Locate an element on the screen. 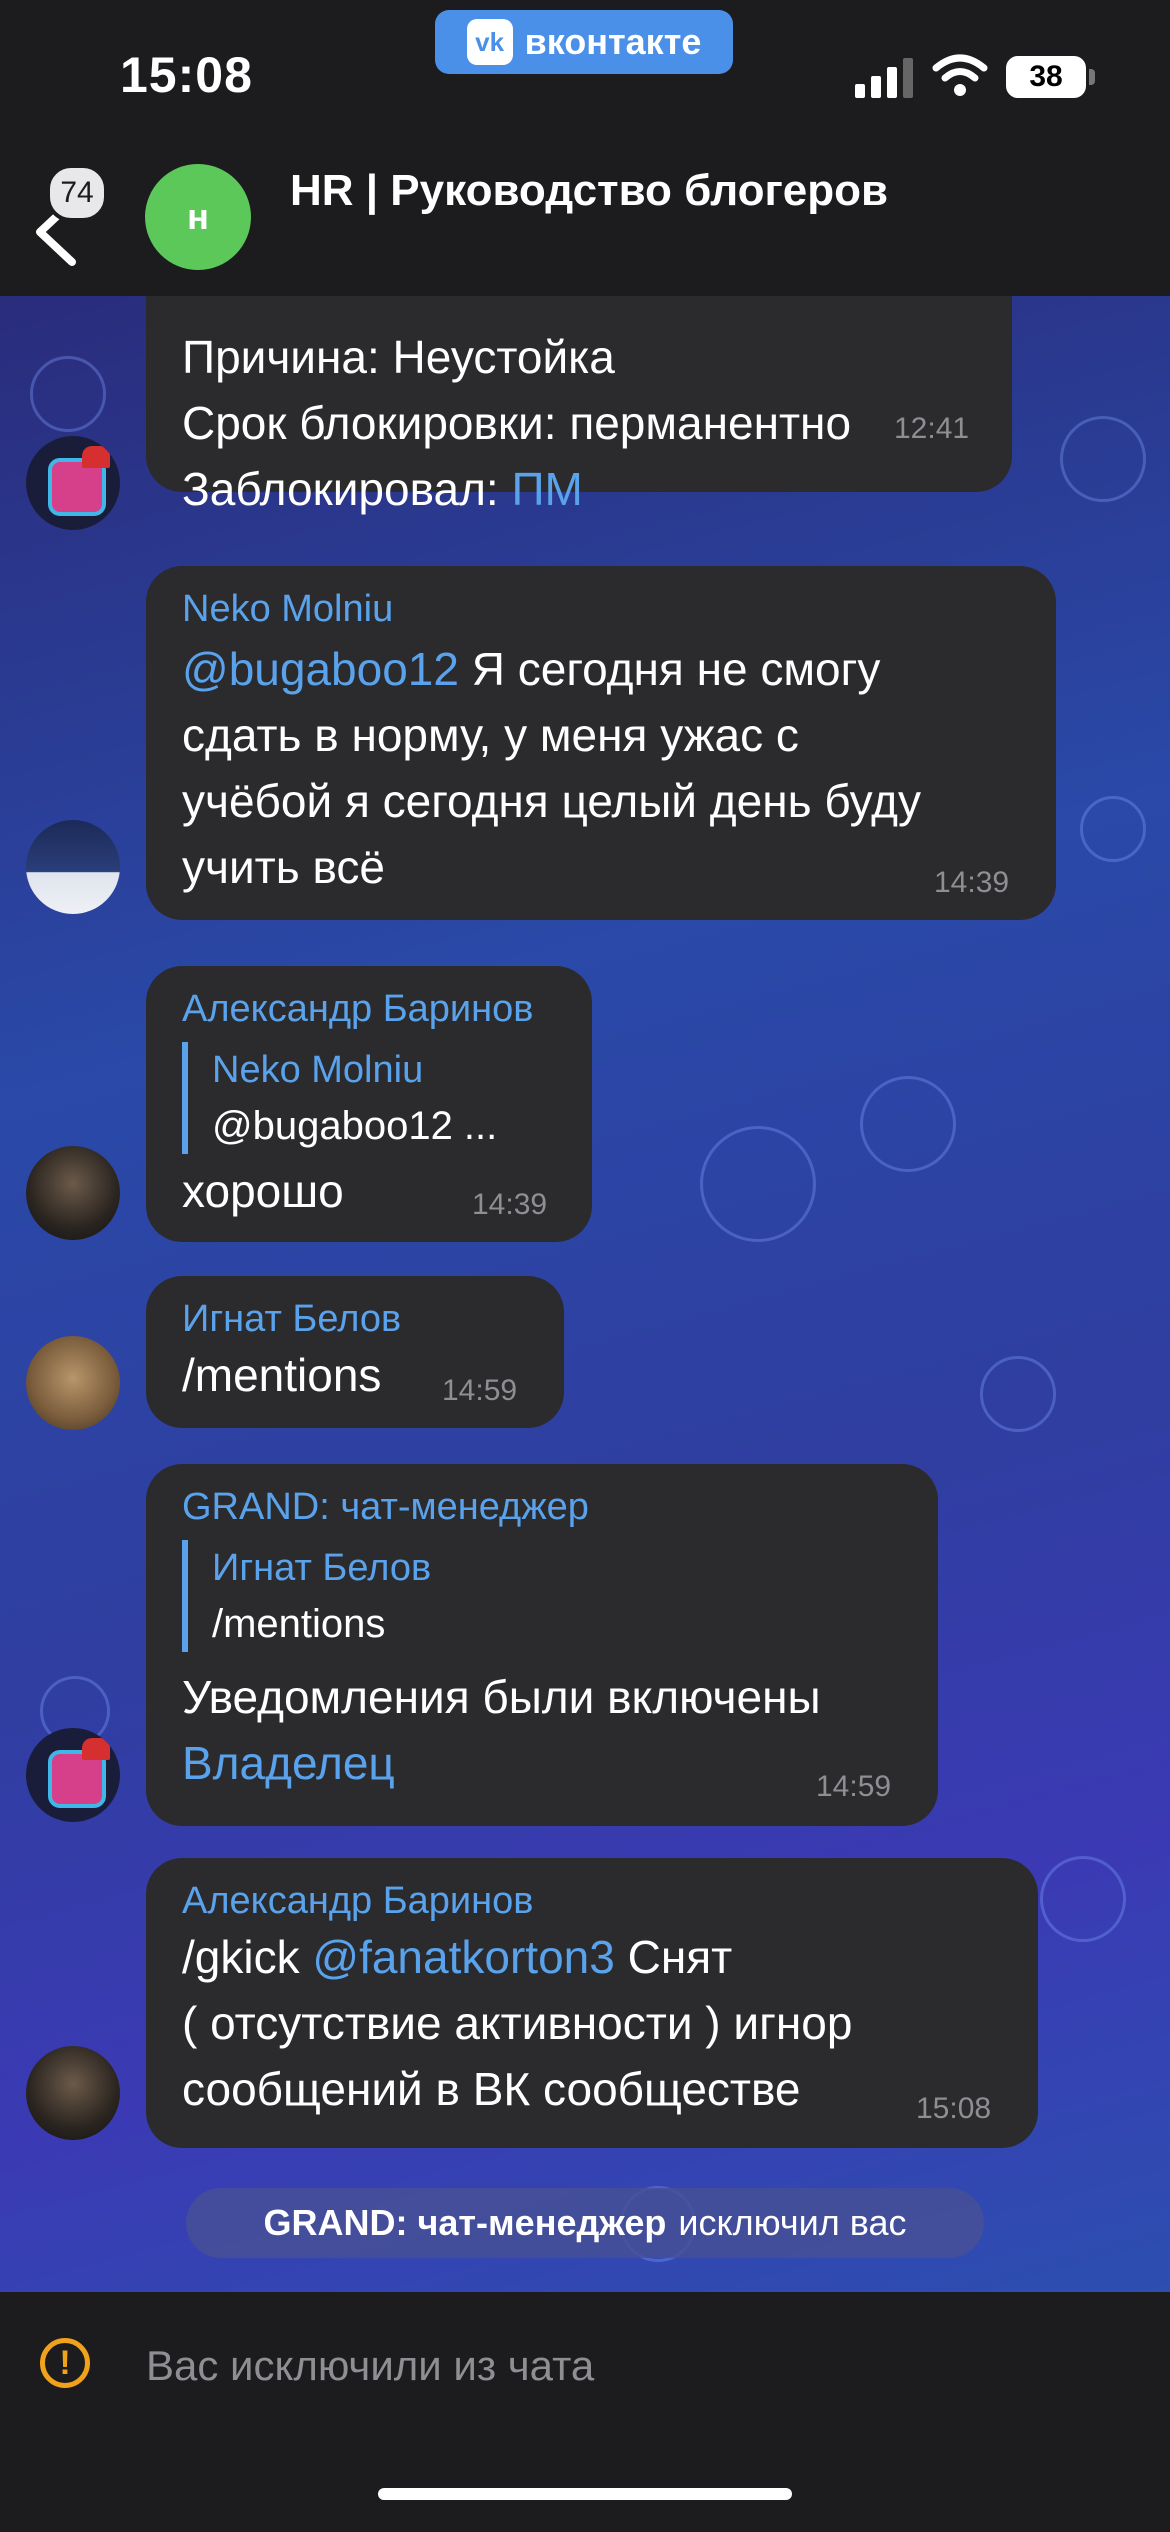  status-bar: 15:08 vk вконтакте 38 is located at coordinates (585, 70).